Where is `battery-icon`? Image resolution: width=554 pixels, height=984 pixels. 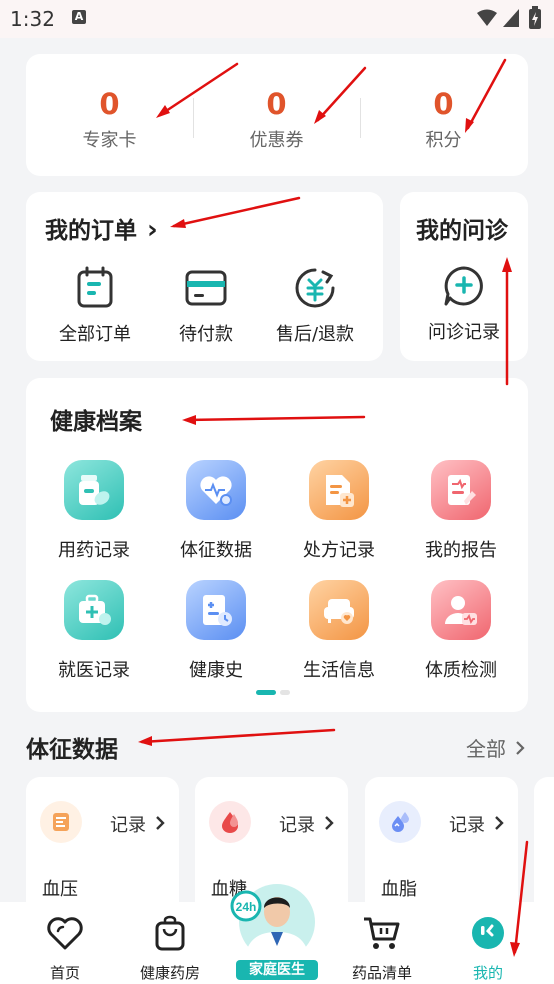
battery-icon is located at coordinates (535, 17).